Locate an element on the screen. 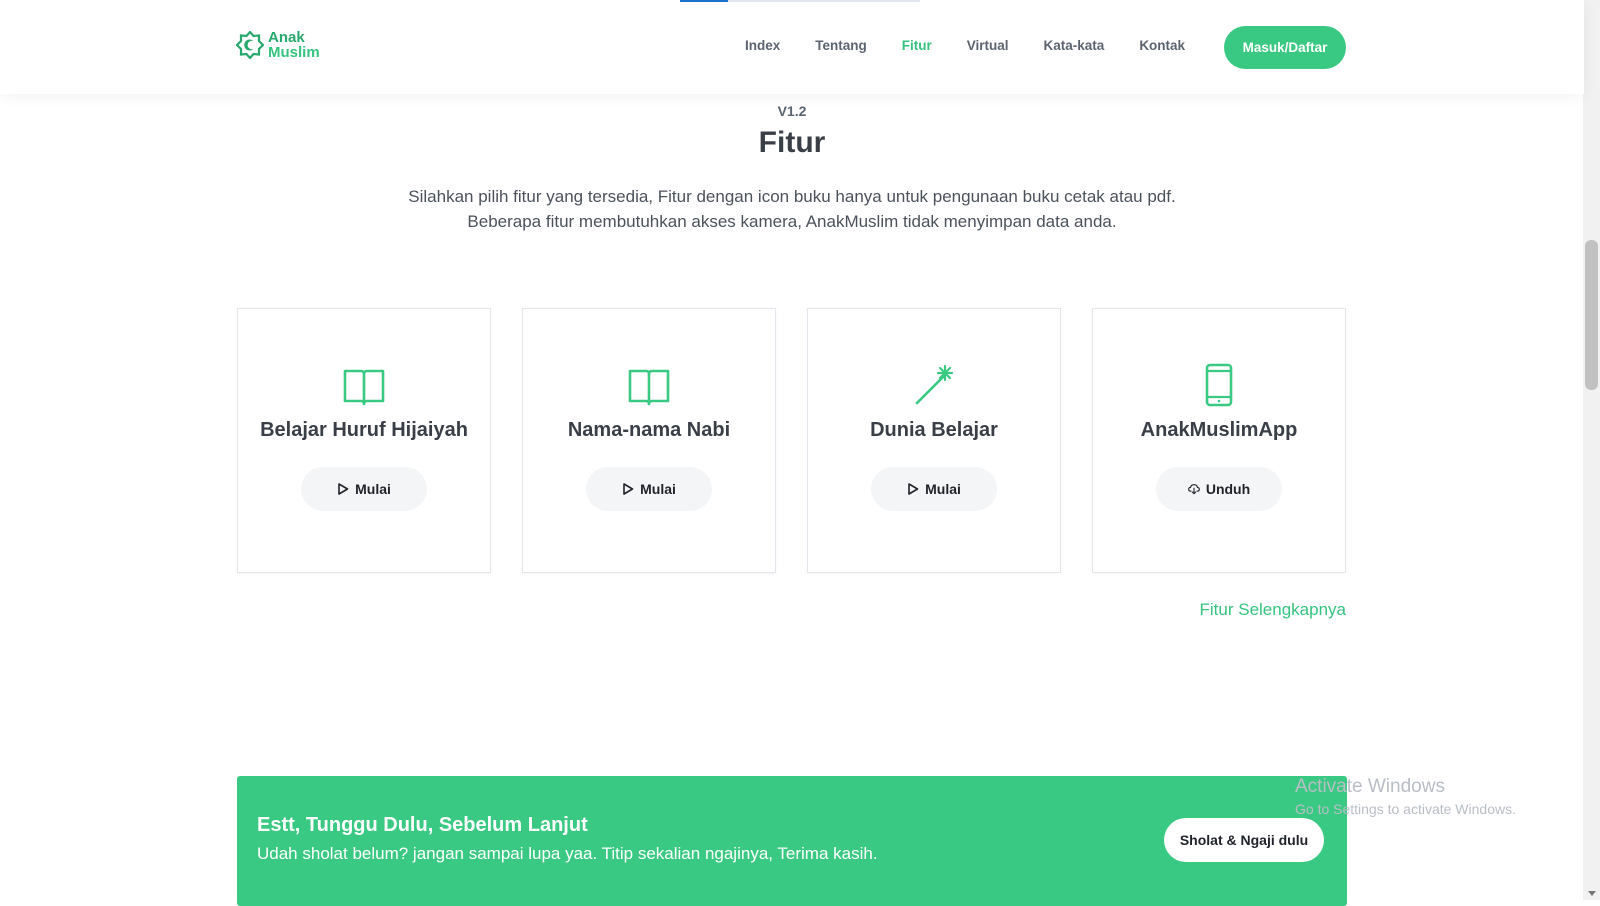 The image size is (1600, 906). feature-card: AnakMuslimApp Unduh is located at coordinates (1219, 440).